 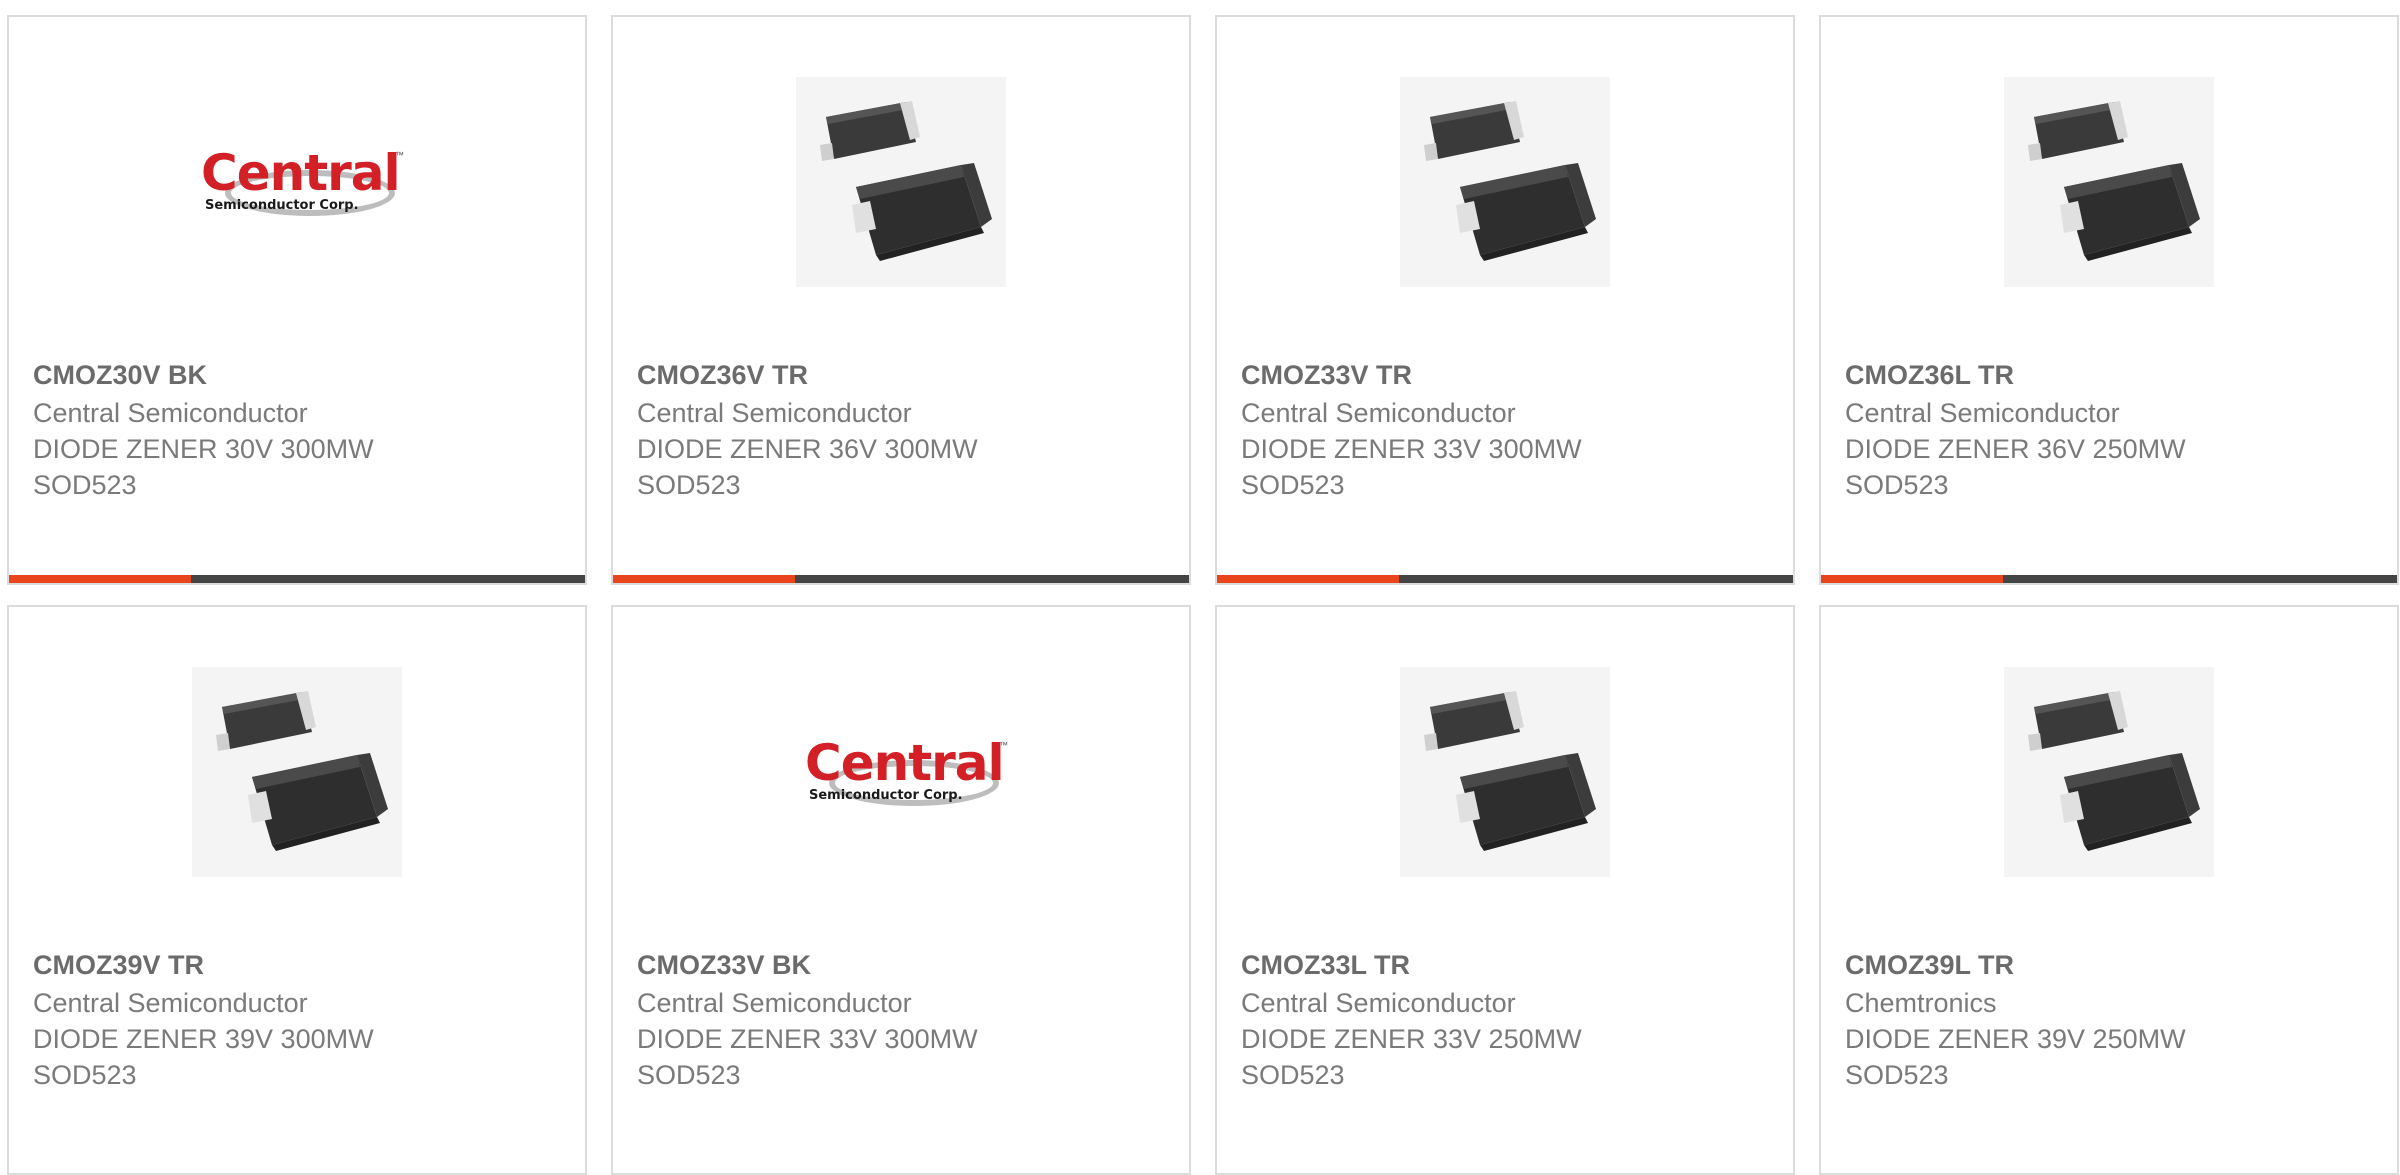 What do you see at coordinates (2015, 1039) in the screenshot?
I see `description: DIODE ZENER 39V 250MW` at bounding box center [2015, 1039].